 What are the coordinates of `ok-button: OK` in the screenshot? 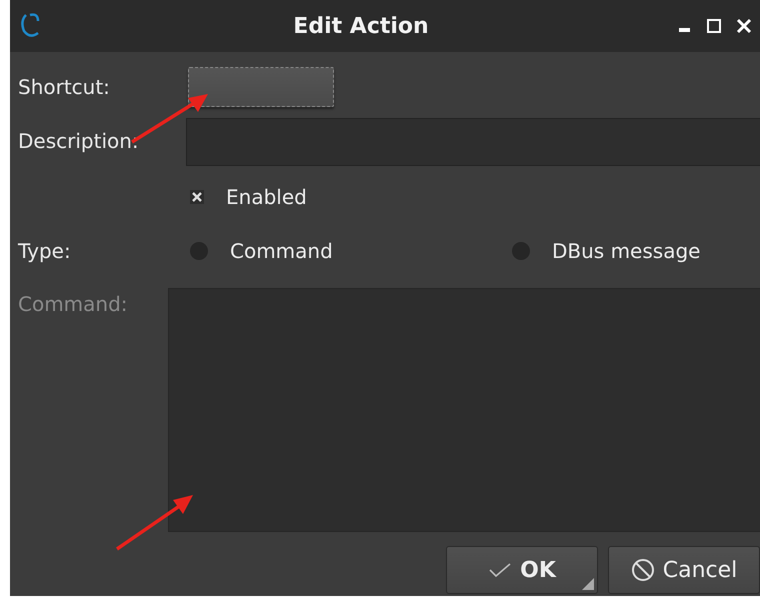 It's located at (522, 570).